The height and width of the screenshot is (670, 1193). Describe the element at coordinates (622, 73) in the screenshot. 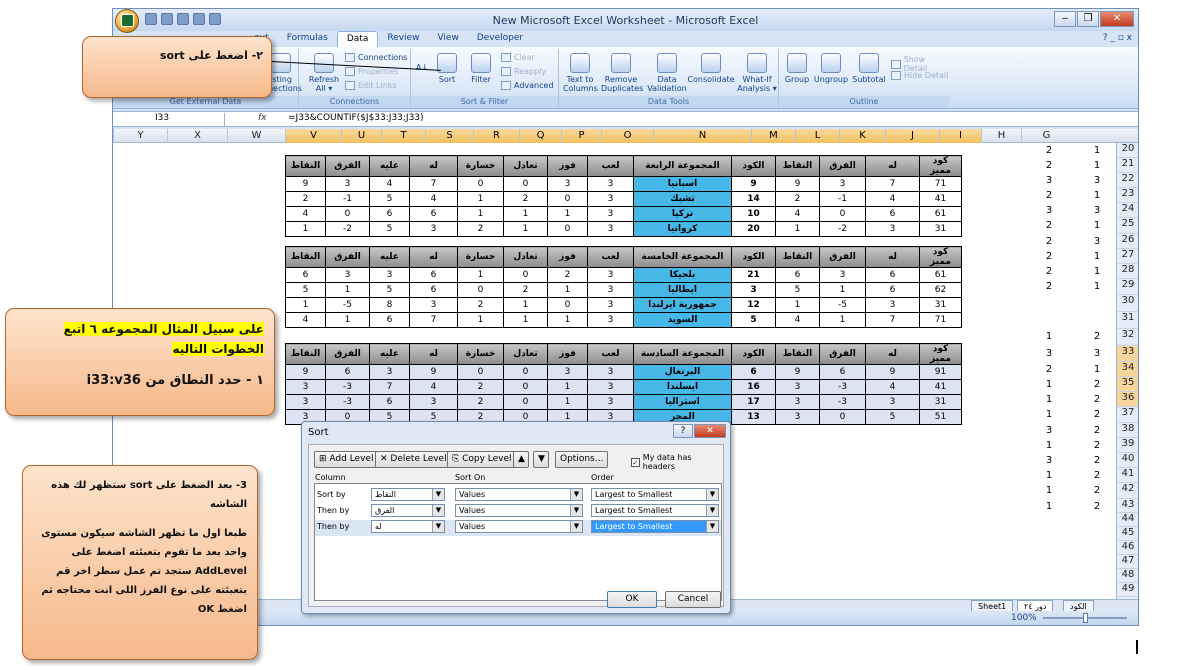

I see `remove-duplicates-button: Remove Duplicates` at that location.